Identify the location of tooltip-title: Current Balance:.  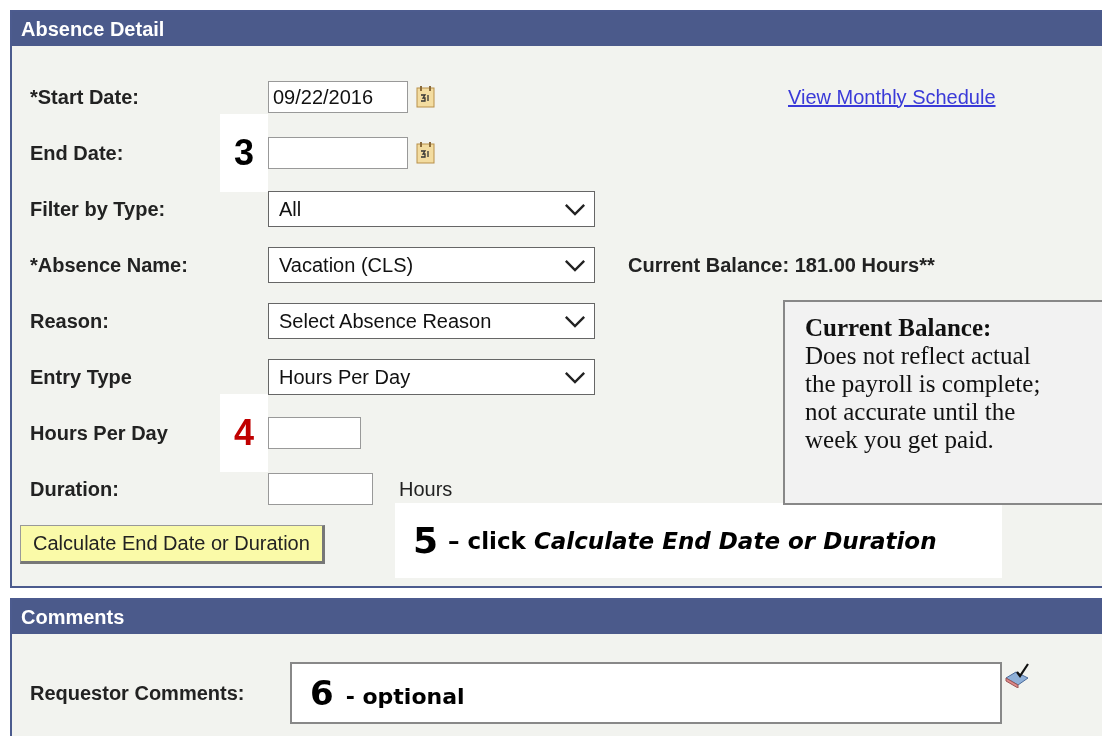
(899, 328).